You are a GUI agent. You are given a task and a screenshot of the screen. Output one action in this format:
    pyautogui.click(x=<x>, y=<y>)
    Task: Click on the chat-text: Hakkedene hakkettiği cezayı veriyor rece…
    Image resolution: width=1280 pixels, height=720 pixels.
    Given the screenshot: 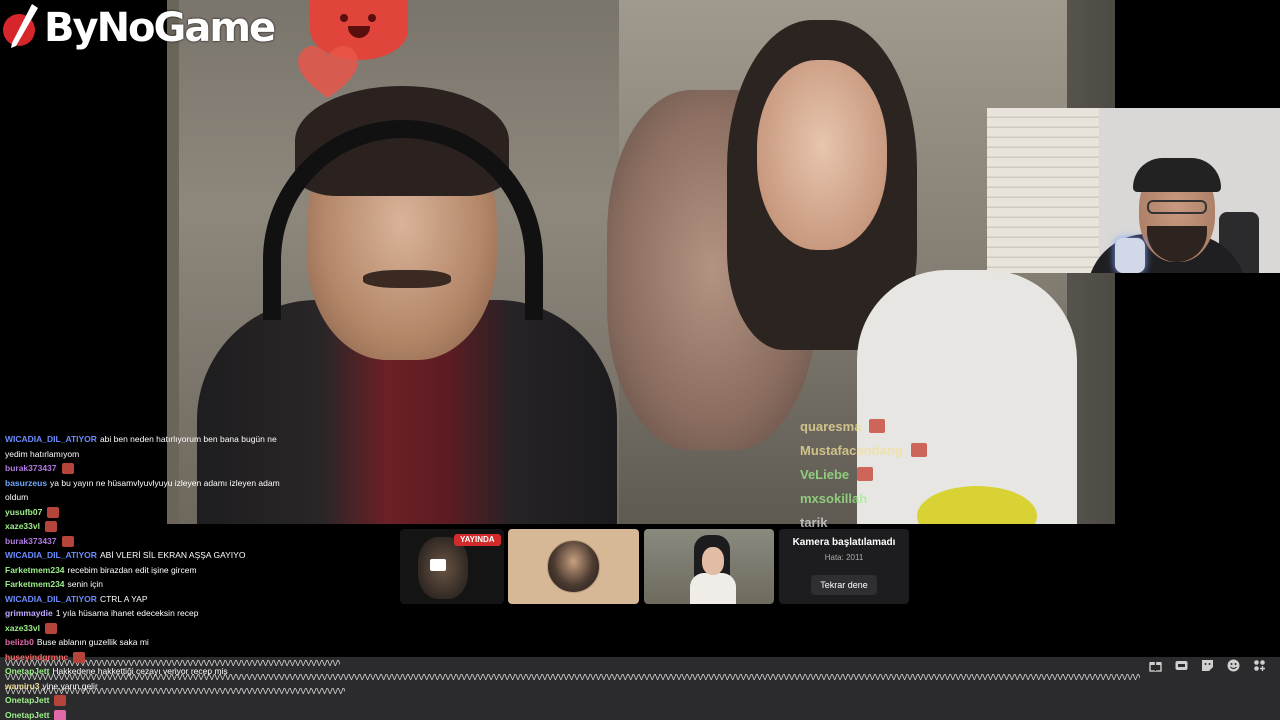 What is the action you would take?
    pyautogui.click(x=140, y=671)
    